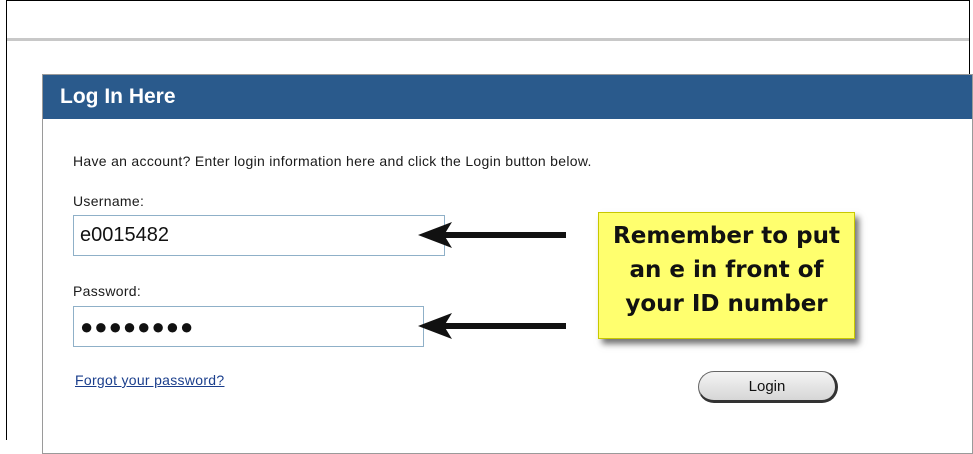  What do you see at coordinates (107, 291) in the screenshot?
I see `password-label: Password:` at bounding box center [107, 291].